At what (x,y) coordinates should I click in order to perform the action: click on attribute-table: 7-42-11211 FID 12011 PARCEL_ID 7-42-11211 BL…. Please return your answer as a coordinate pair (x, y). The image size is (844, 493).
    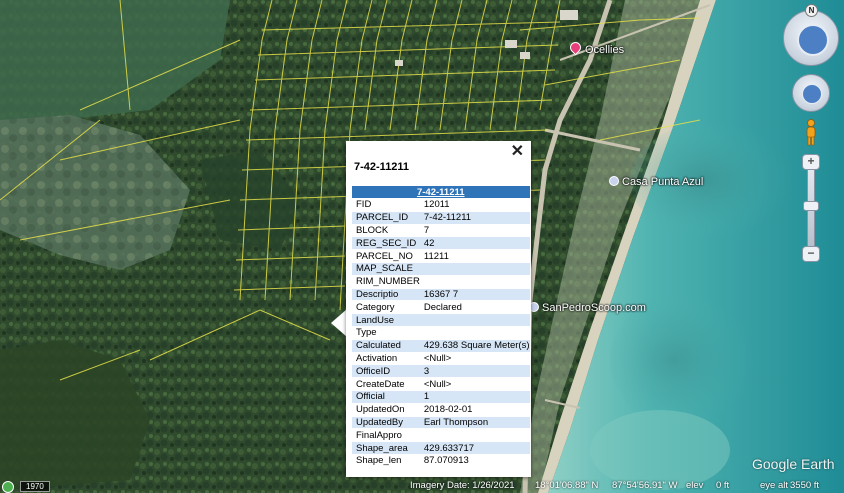
    Looking at the image, I should click on (441, 326).